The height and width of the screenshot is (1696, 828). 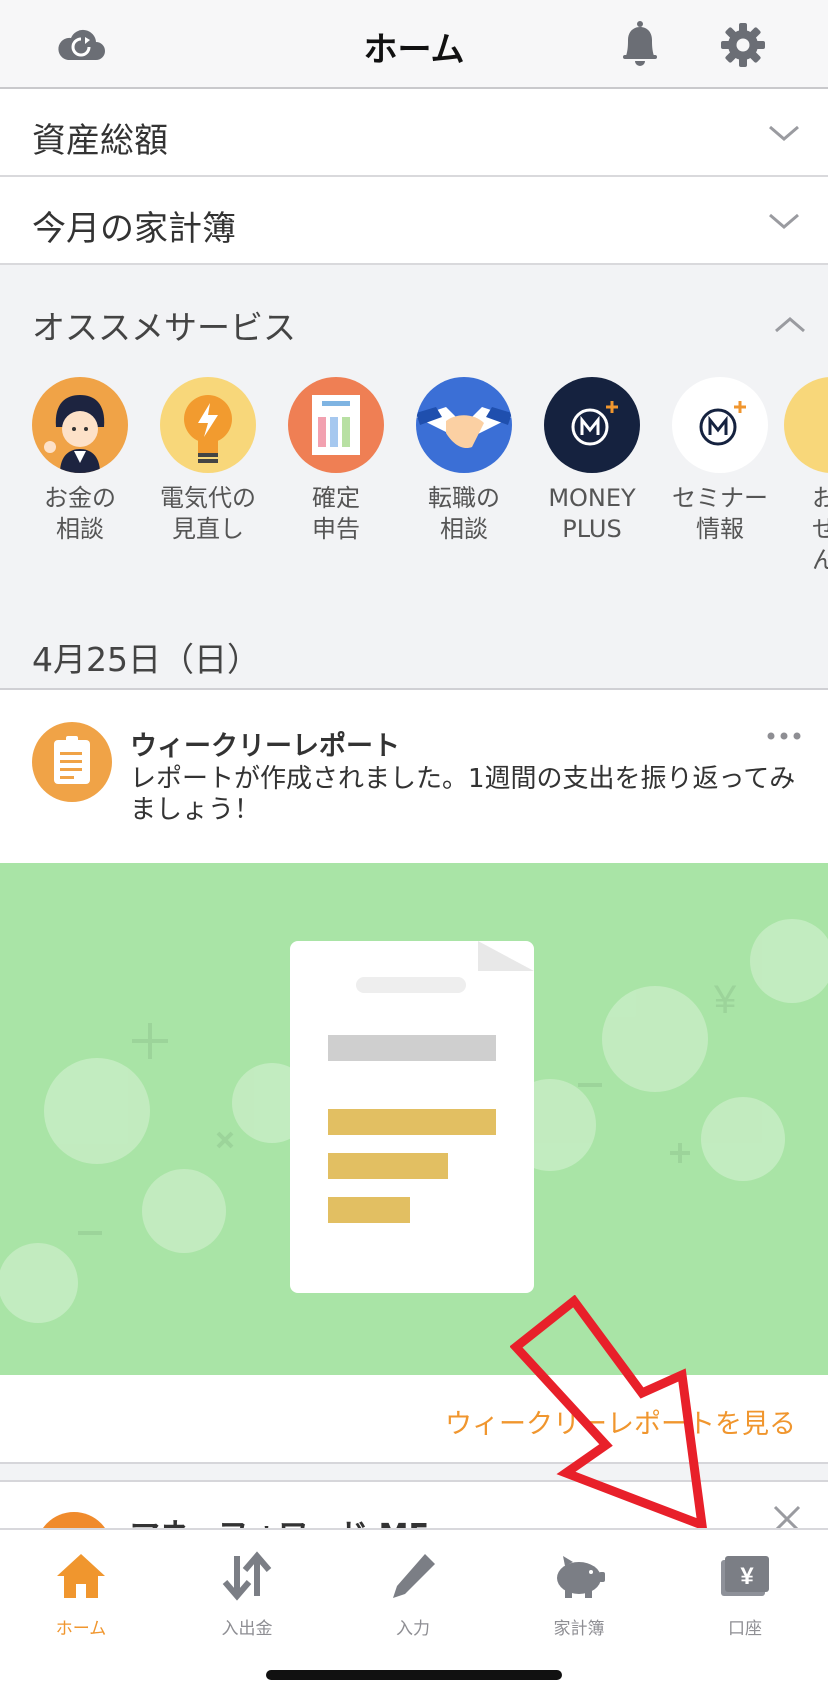 I want to click on tab-accounts: ¥ 口座, so click(x=745, y=1589).